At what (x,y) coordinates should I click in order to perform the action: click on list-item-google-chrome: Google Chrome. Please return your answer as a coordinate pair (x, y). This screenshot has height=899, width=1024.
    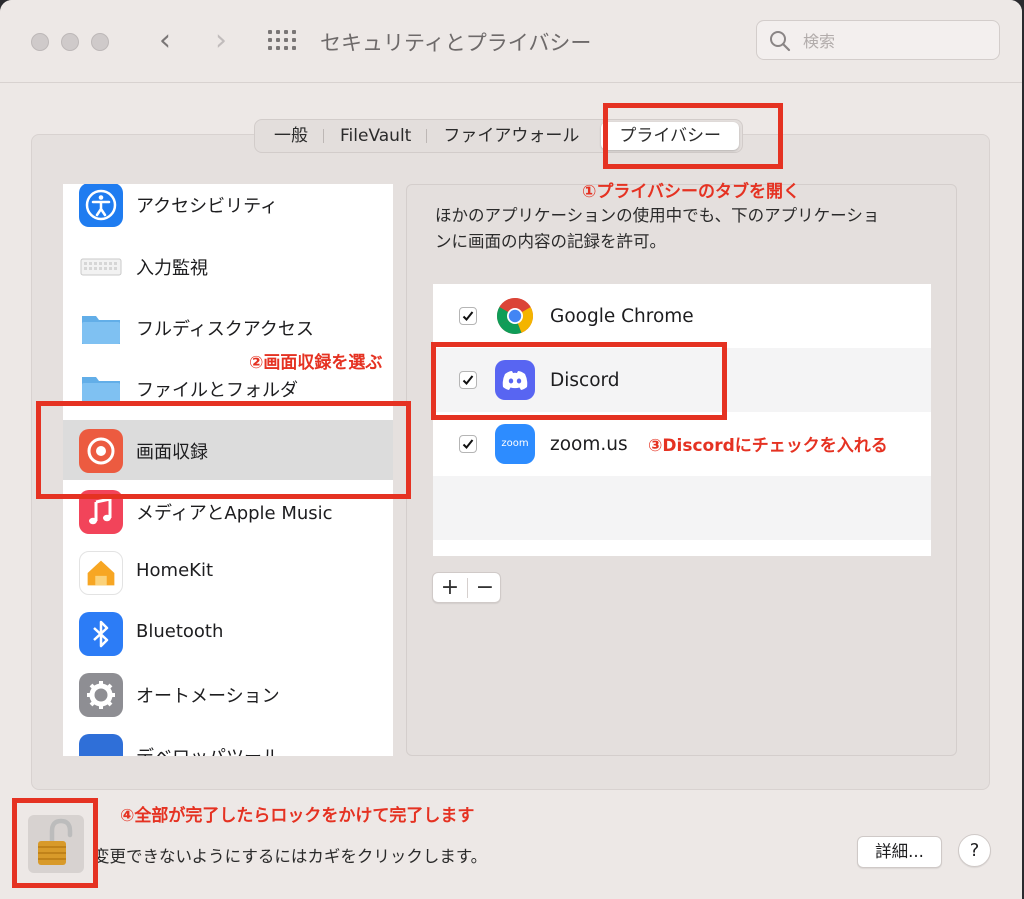
    Looking at the image, I should click on (682, 316).